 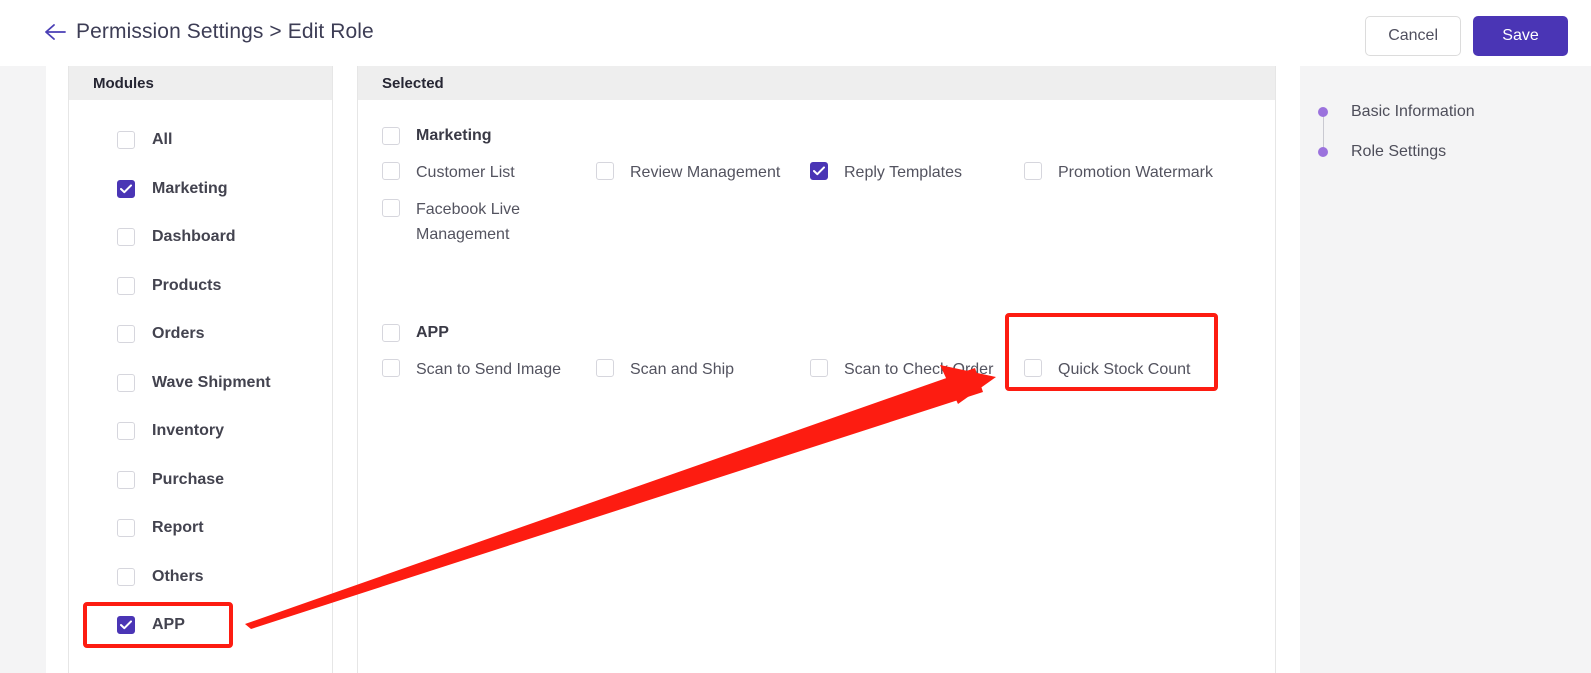 I want to click on permission-label: Customer List, so click(x=465, y=172).